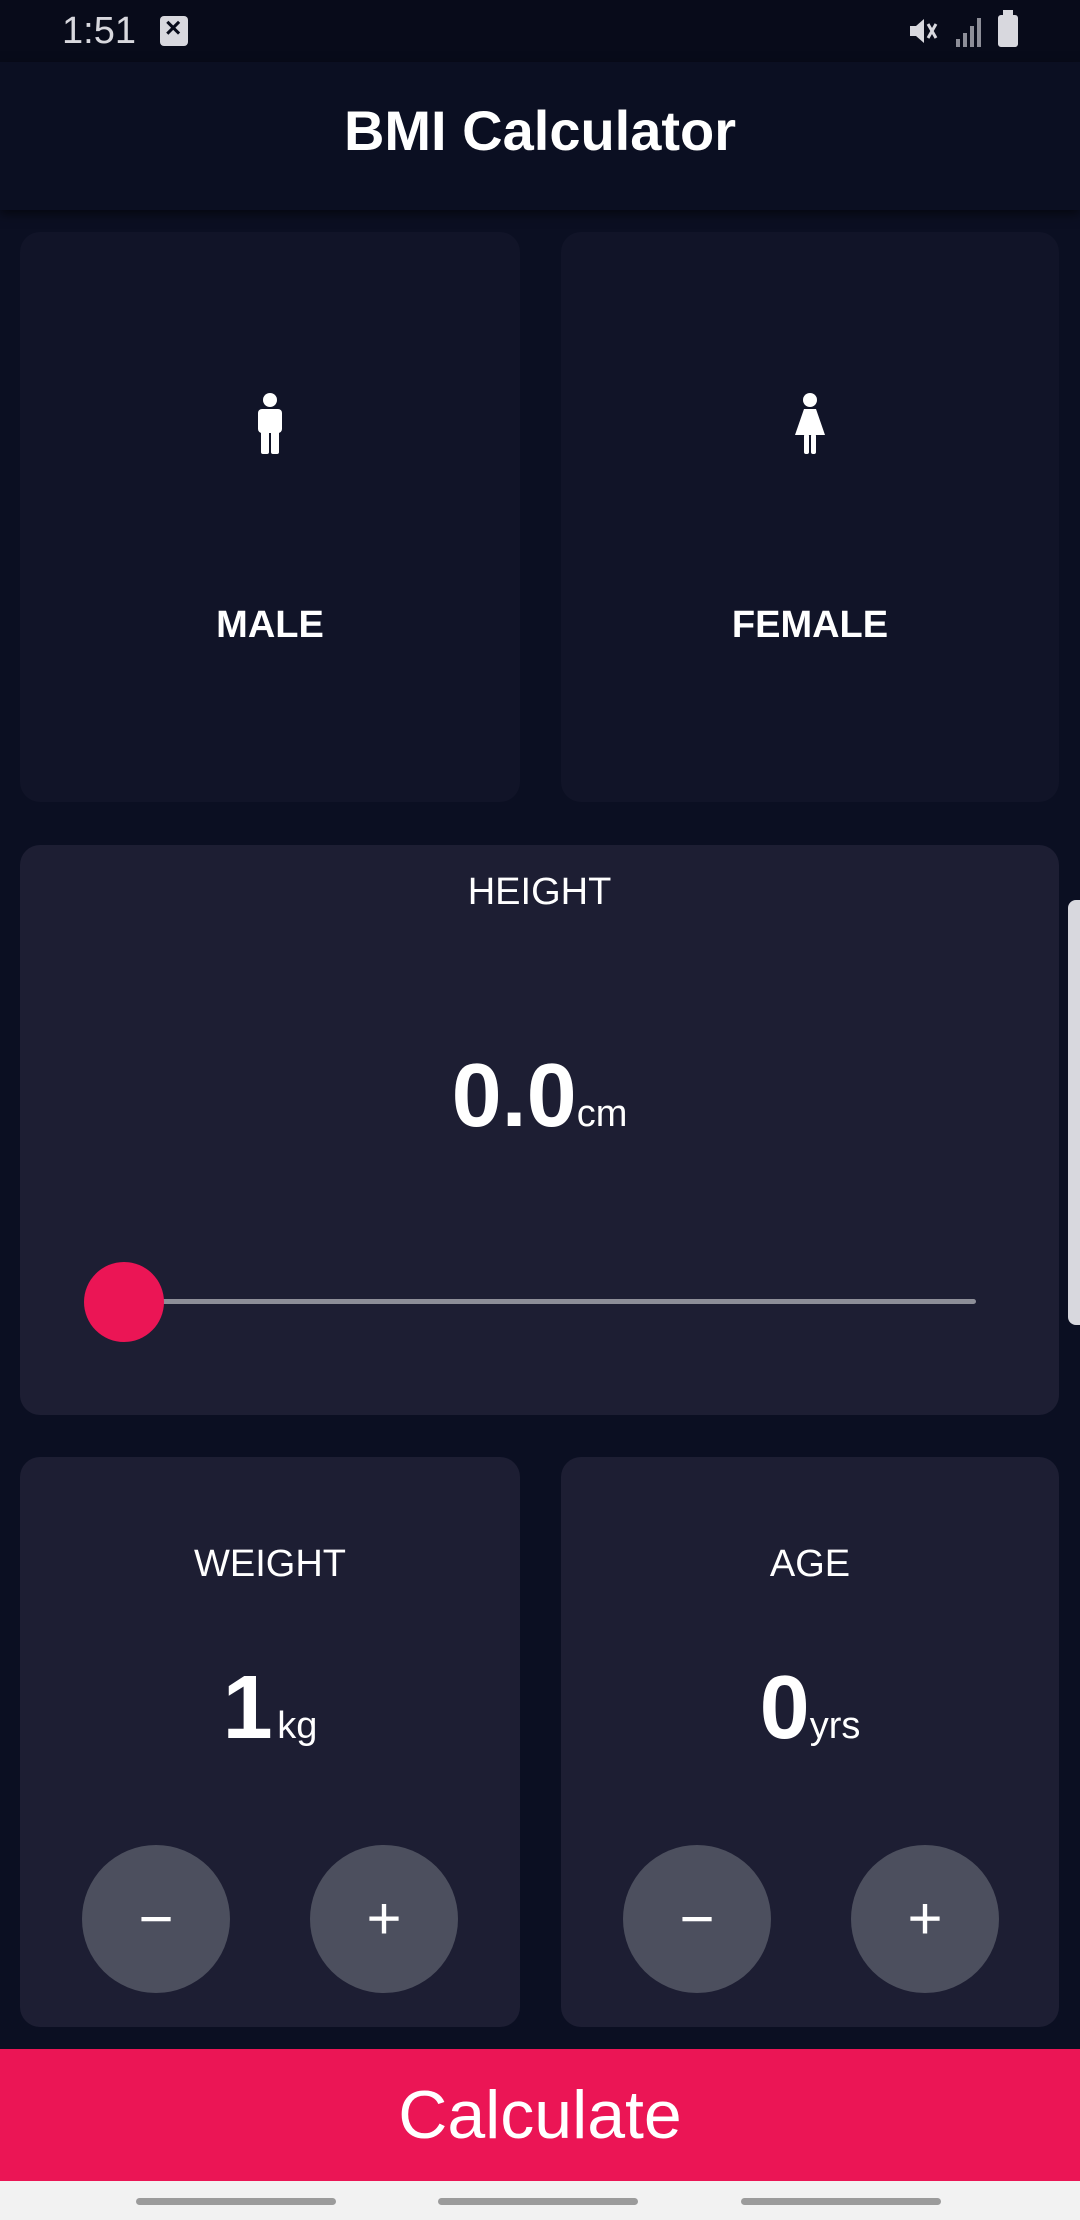  Describe the element at coordinates (1008, 28) in the screenshot. I see `battery-icon` at that location.